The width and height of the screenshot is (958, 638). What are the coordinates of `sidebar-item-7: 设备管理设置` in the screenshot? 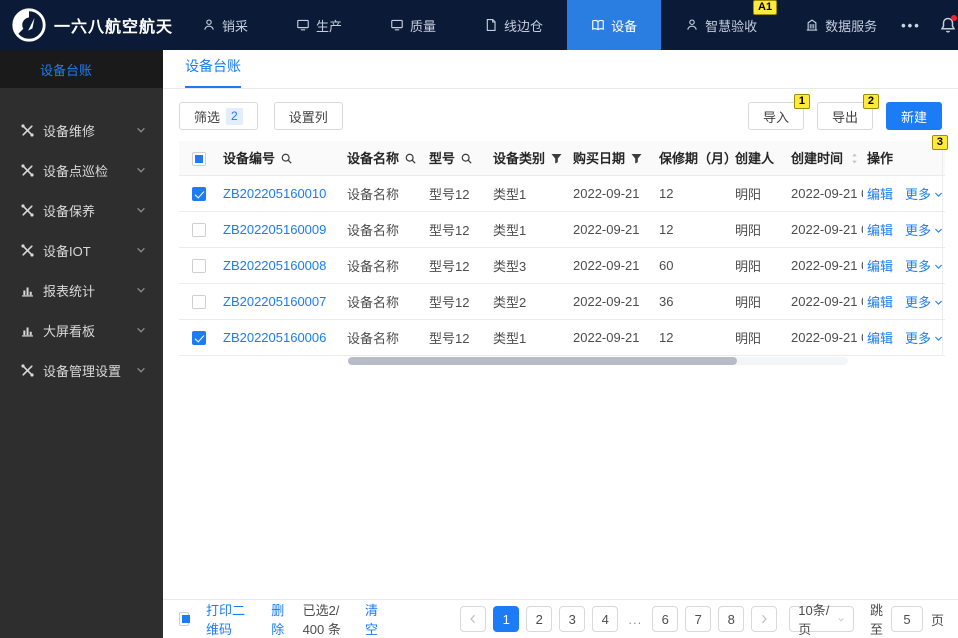 It's located at (81, 370).